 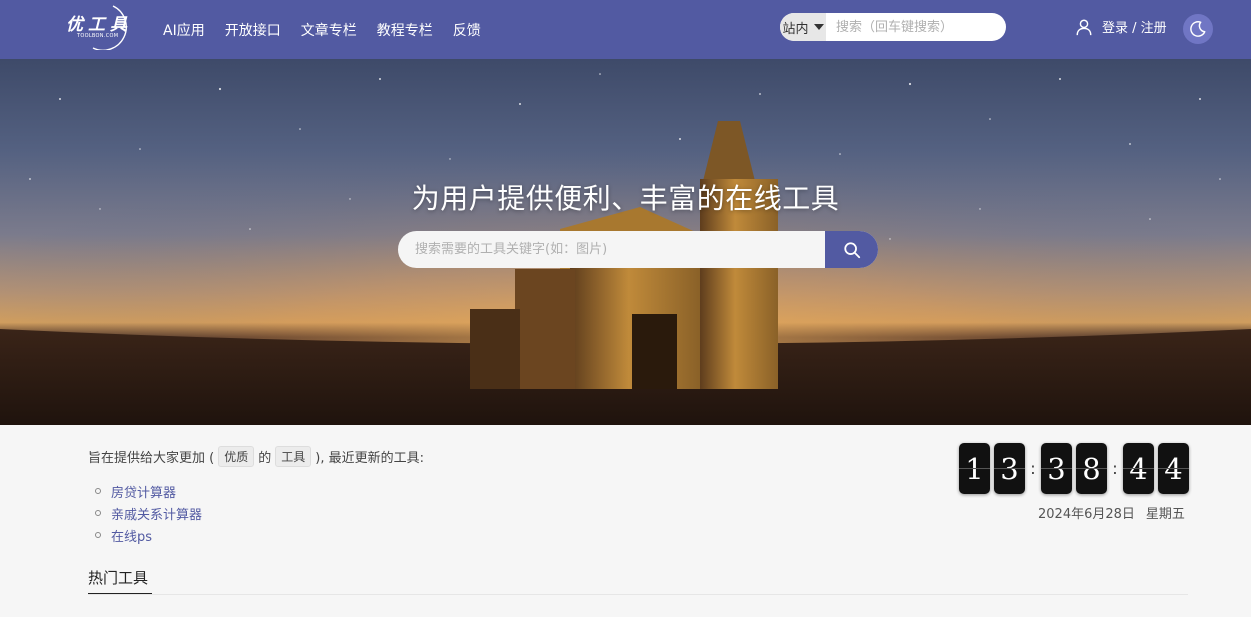 I want to click on site-search-box: 站内, so click(x=893, y=27).